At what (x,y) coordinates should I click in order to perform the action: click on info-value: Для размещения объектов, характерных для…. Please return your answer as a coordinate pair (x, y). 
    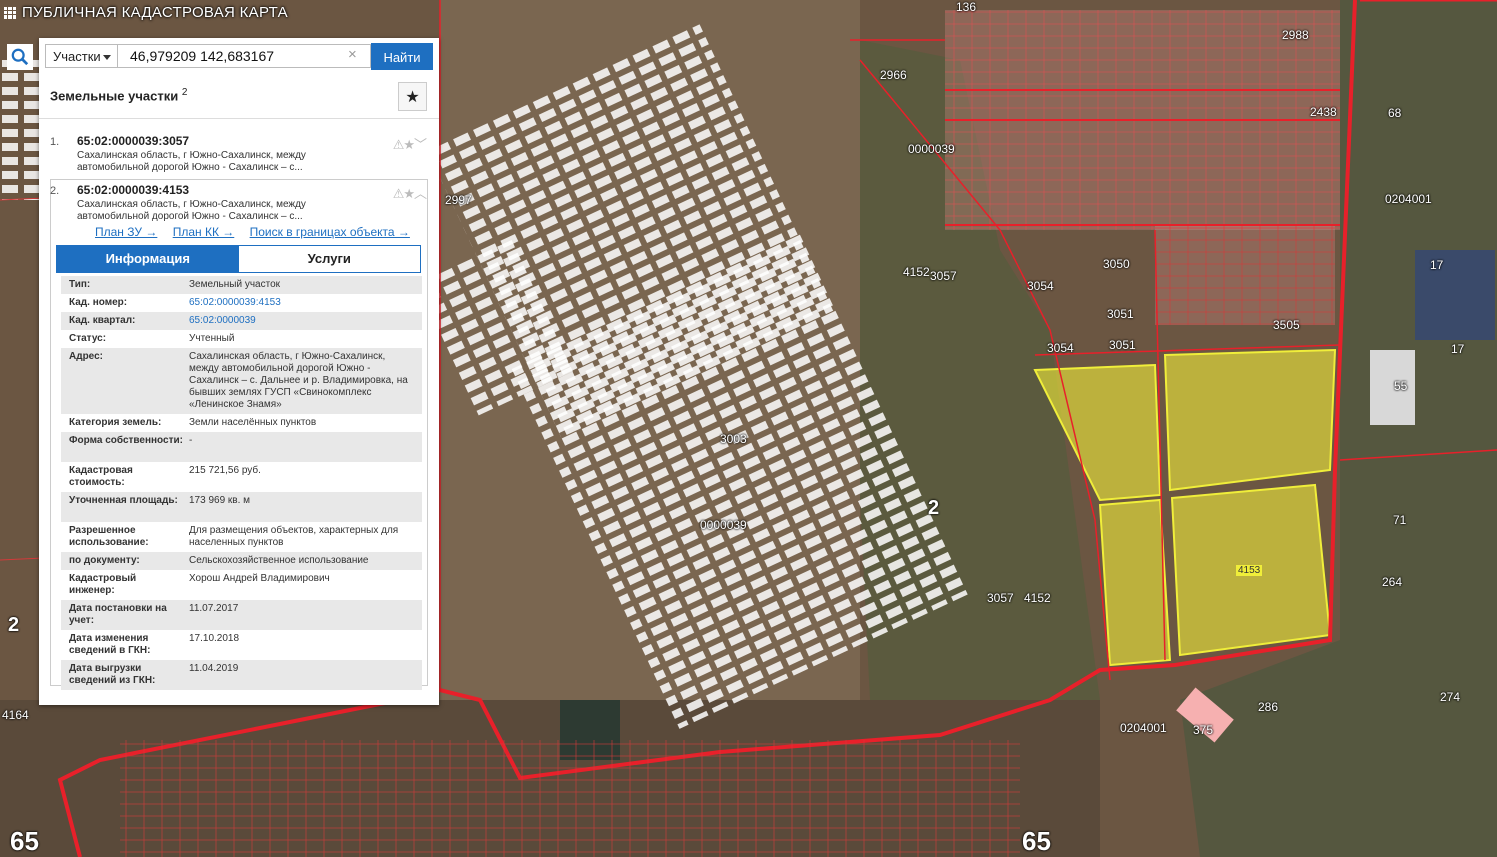
    Looking at the image, I should click on (294, 536).